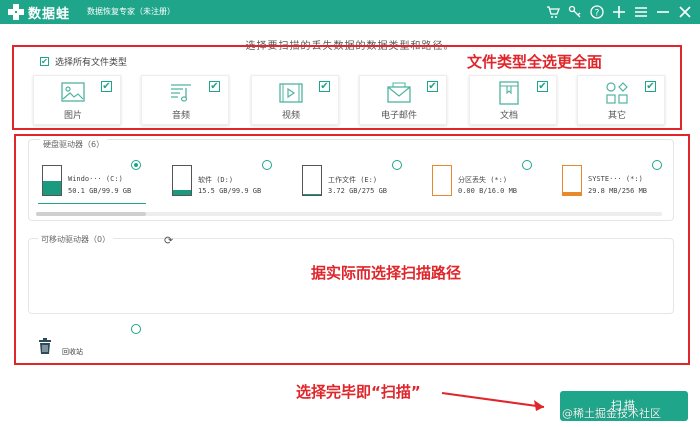 This screenshot has height=427, width=700. Describe the element at coordinates (100, 191) in the screenshot. I see `drive-c-size: 50.1 GB/99.9 GB` at that location.